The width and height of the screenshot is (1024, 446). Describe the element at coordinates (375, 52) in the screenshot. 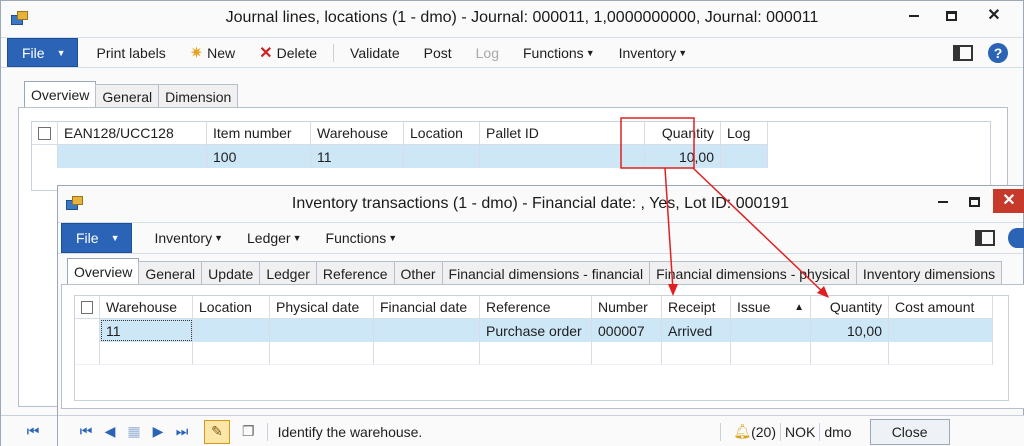

I see `validate-button: Validate` at that location.